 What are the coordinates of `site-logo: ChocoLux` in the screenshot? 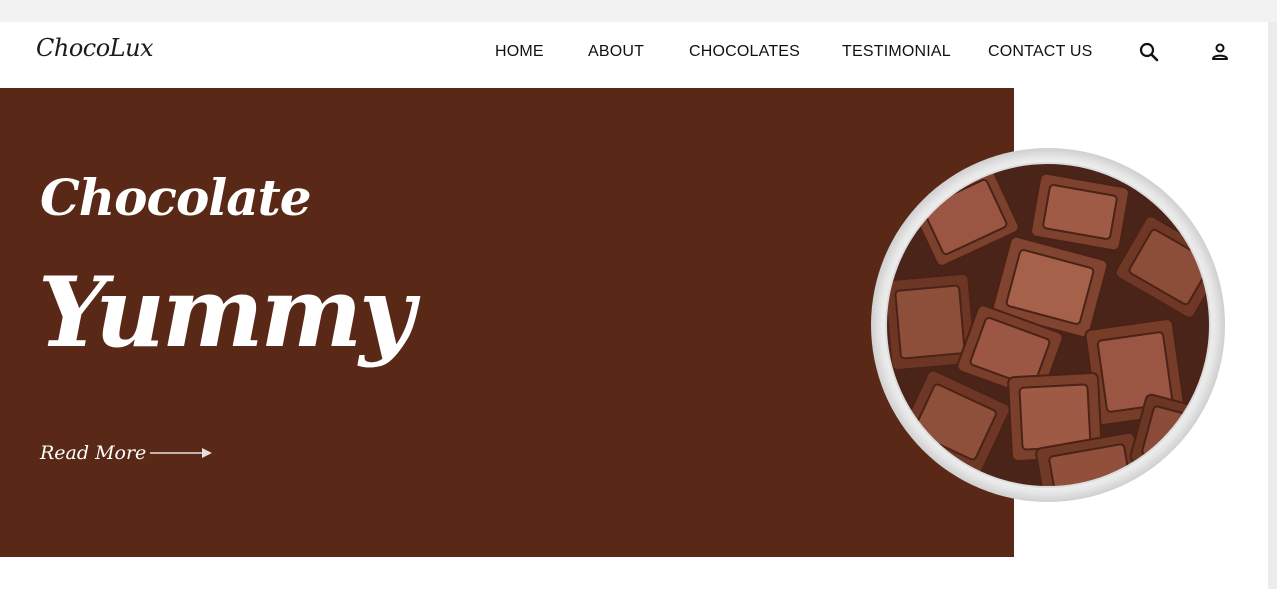 It's located at (95, 48).